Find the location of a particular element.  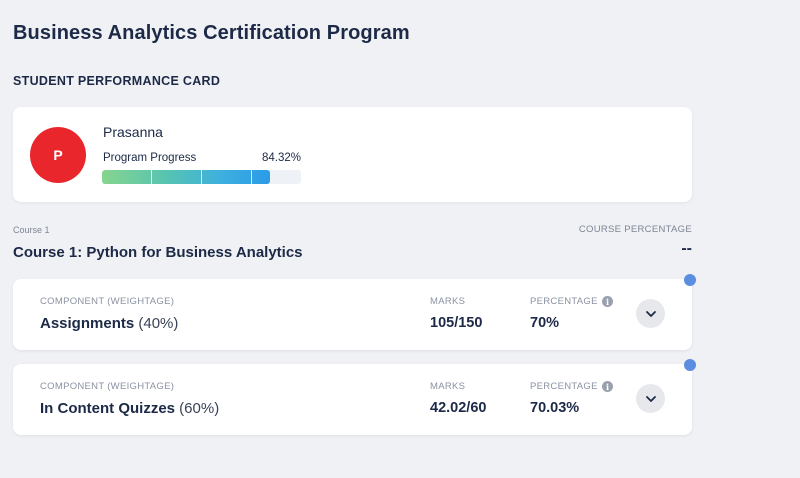

percentage-value: 70% is located at coordinates (545, 323).